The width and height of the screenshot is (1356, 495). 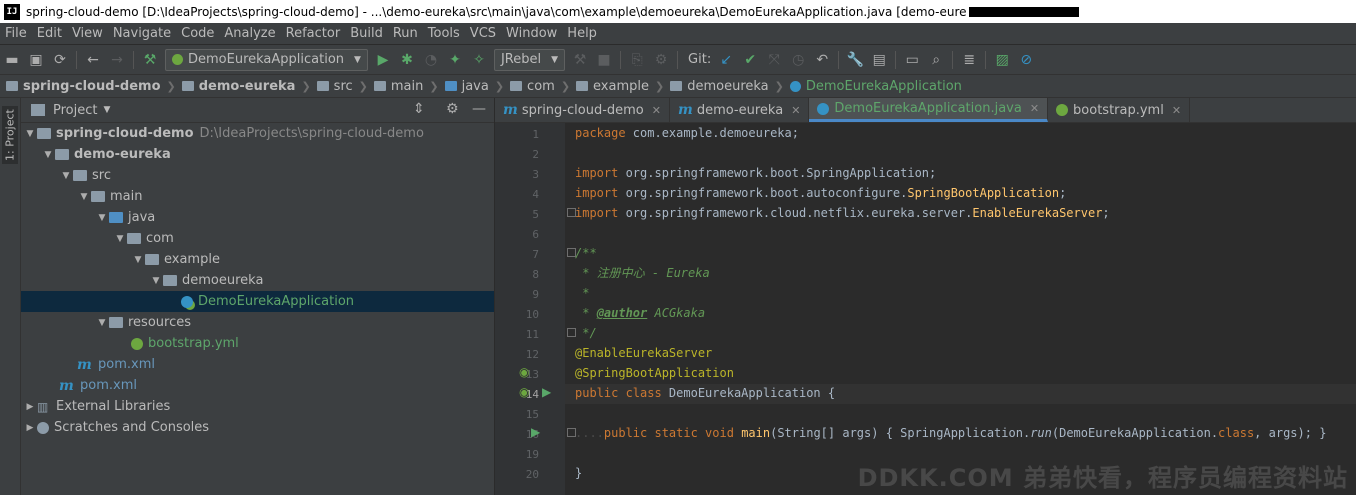 I want to click on menu-file: File, so click(x=16, y=33).